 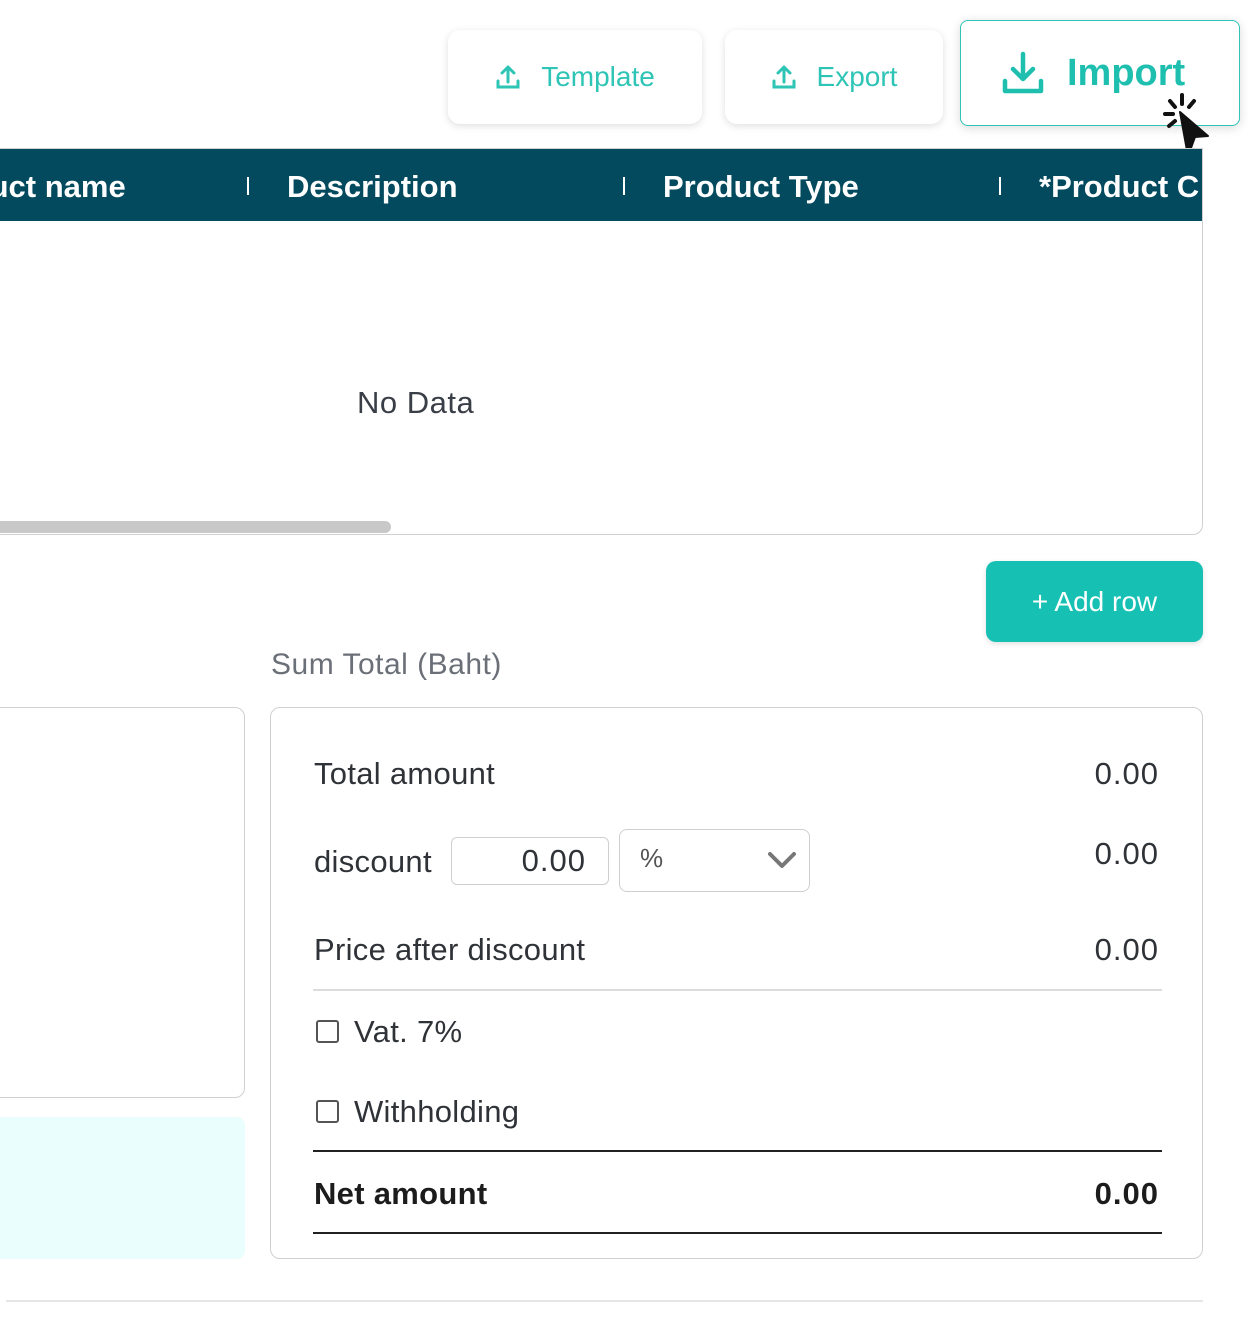 I want to click on total-amount-label: Total amount, so click(x=405, y=773).